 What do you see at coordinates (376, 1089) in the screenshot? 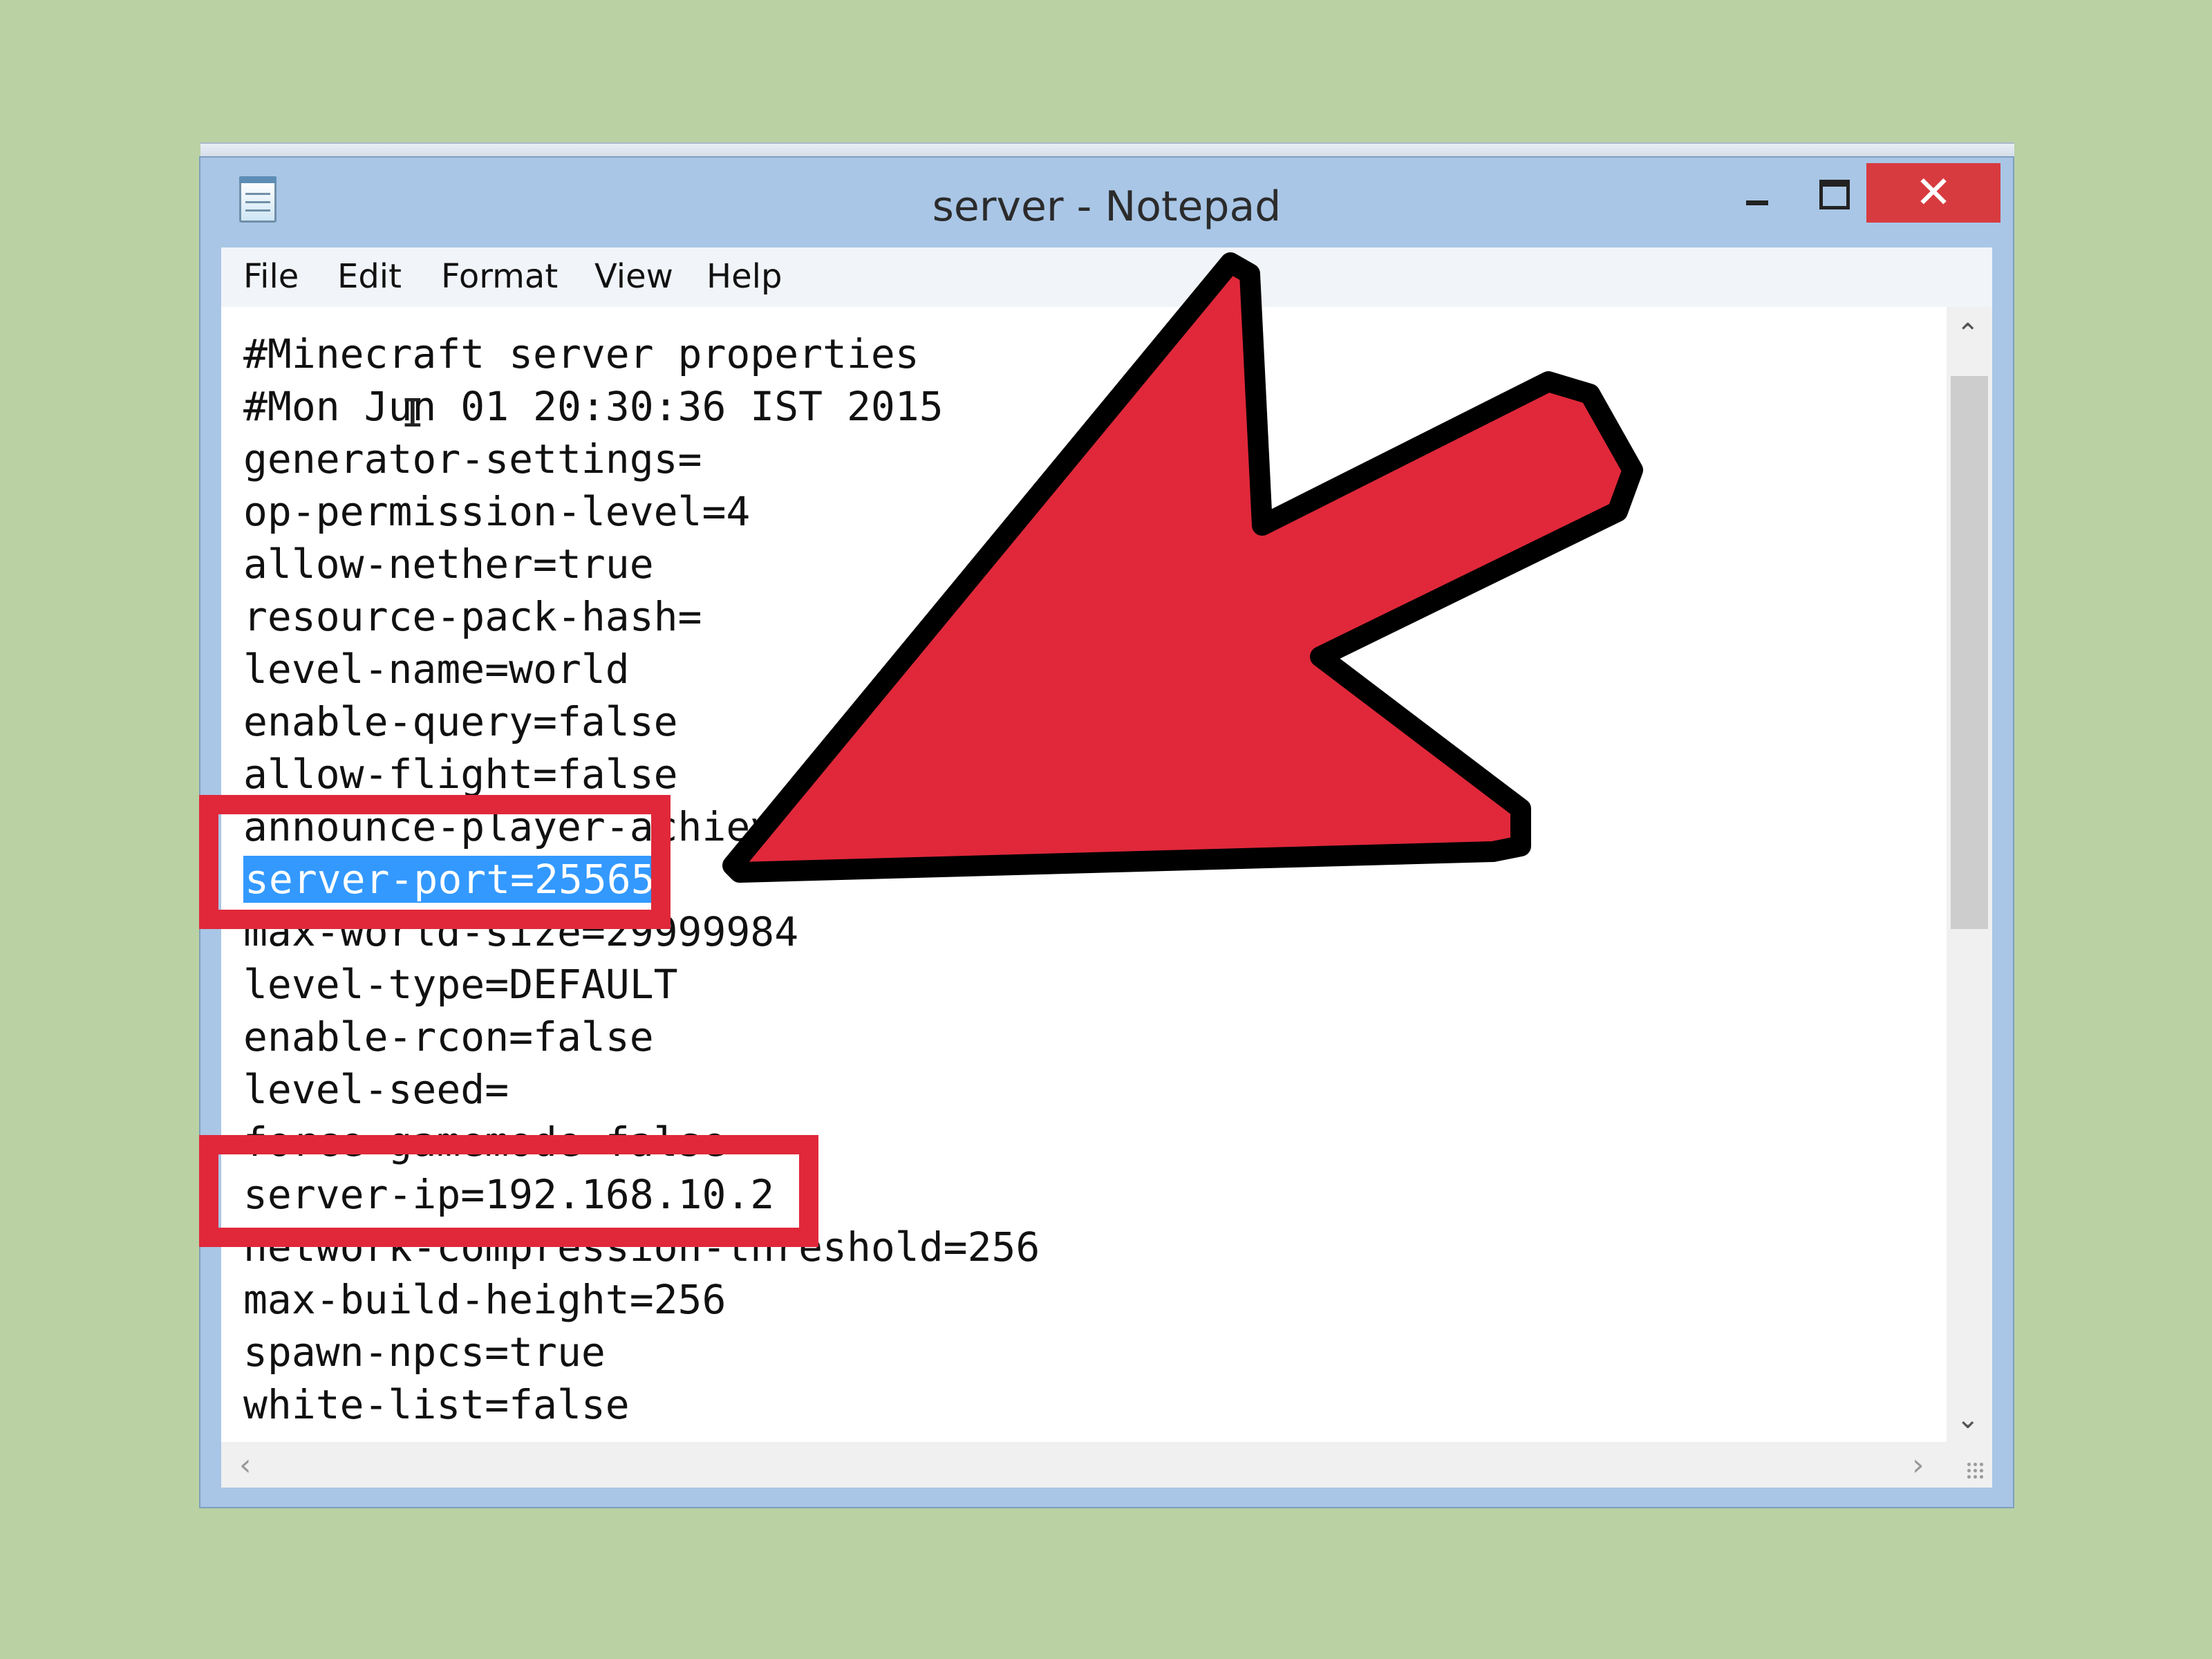
I see `editor-line: level-seed=` at bounding box center [376, 1089].